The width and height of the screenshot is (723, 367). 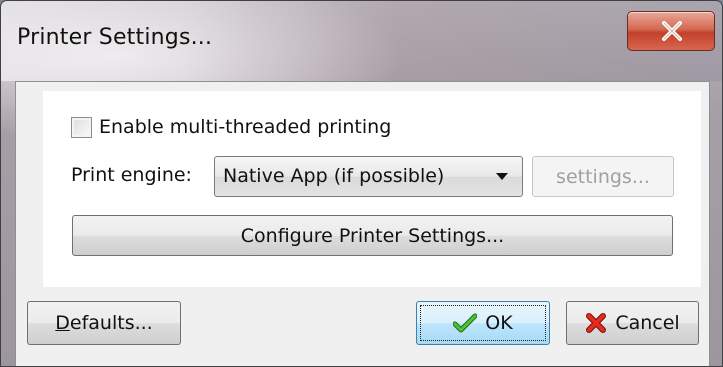 I want to click on print-engine-select: Native App (if possible), so click(x=368, y=176).